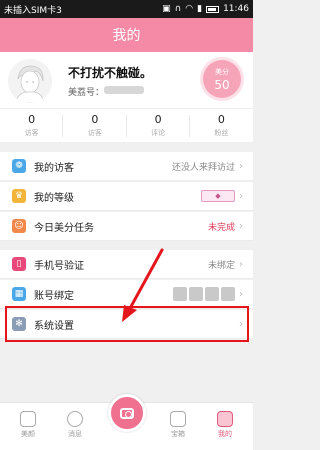 This screenshot has height=450, width=320. Describe the element at coordinates (158, 133) in the screenshot. I see `stat-label: 评论` at that location.